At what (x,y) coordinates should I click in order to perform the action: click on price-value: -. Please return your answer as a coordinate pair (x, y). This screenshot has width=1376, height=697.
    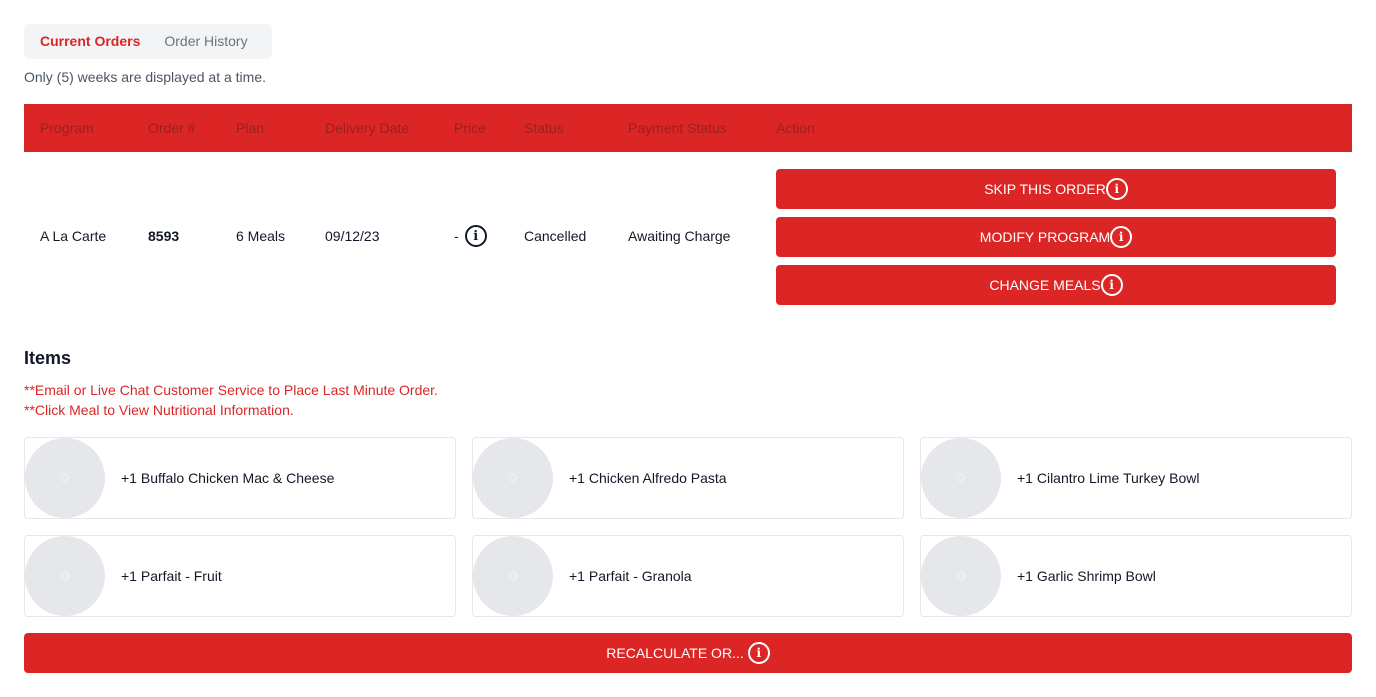
    Looking at the image, I should click on (456, 236).